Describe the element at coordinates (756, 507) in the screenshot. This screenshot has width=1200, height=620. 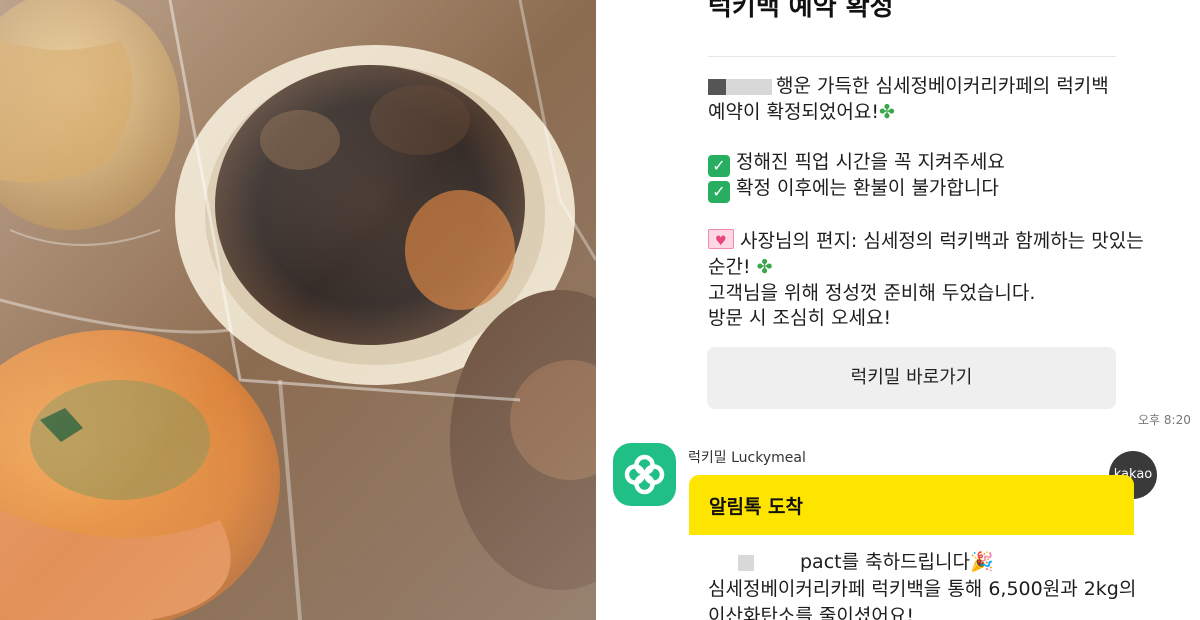
I see `alimtalk-header-text: 알림톡 도착` at that location.